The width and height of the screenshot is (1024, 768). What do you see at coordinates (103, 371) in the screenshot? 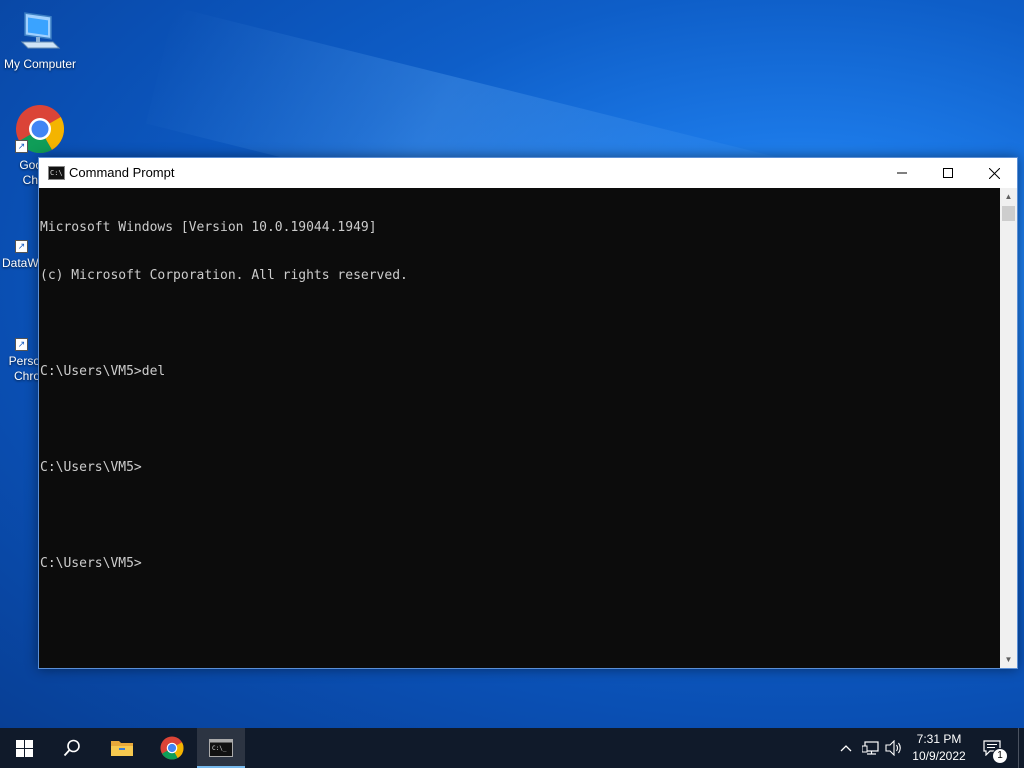
I see `terminal-line: C:\Users\VM5>del` at bounding box center [103, 371].